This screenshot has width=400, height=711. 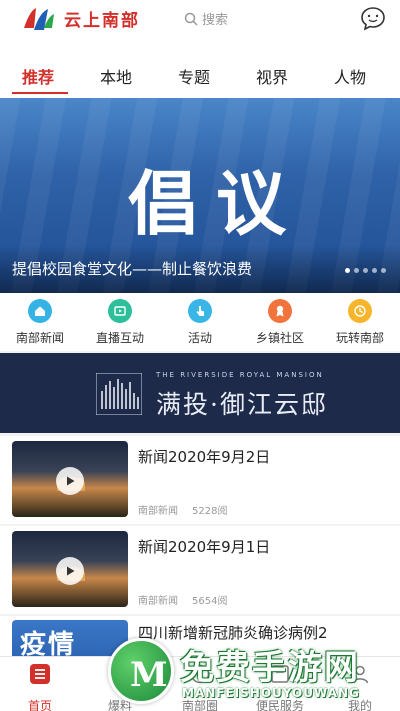 I want to click on nav-services: 便民服务, so click(x=280, y=687).